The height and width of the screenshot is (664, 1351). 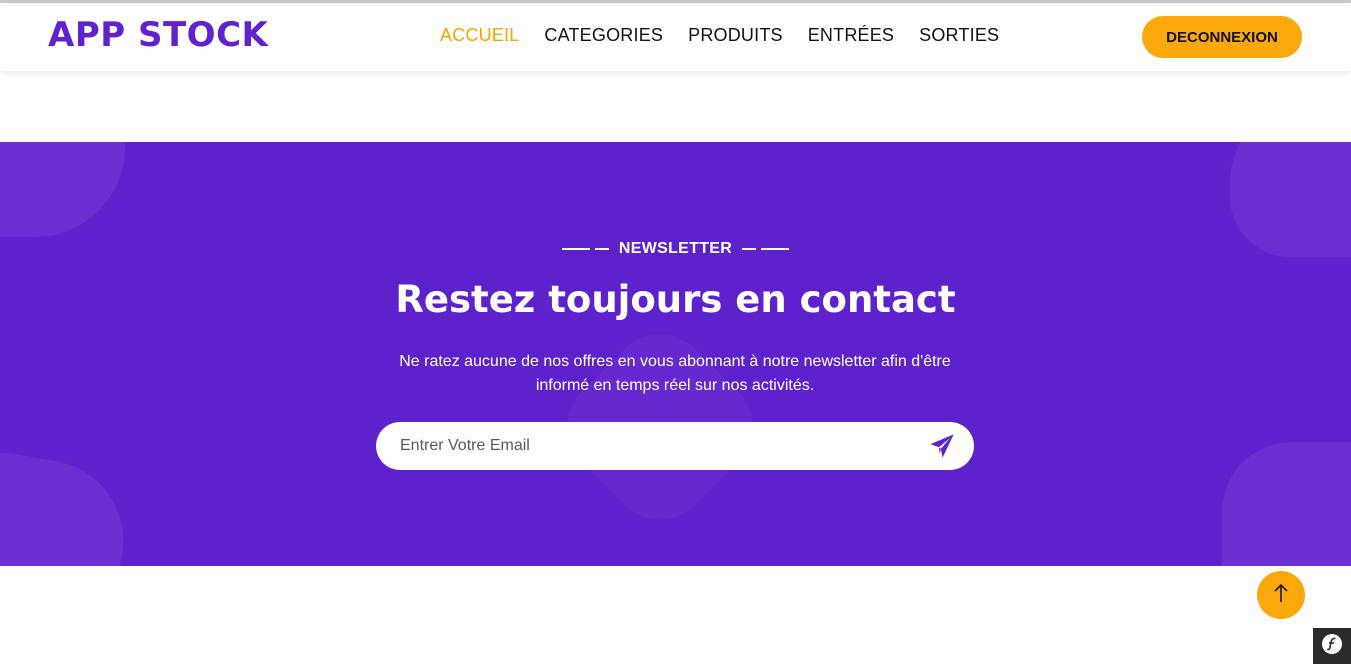 What do you see at coordinates (851, 35) in the screenshot?
I see `nav-item-entrees: ENTRÉES` at bounding box center [851, 35].